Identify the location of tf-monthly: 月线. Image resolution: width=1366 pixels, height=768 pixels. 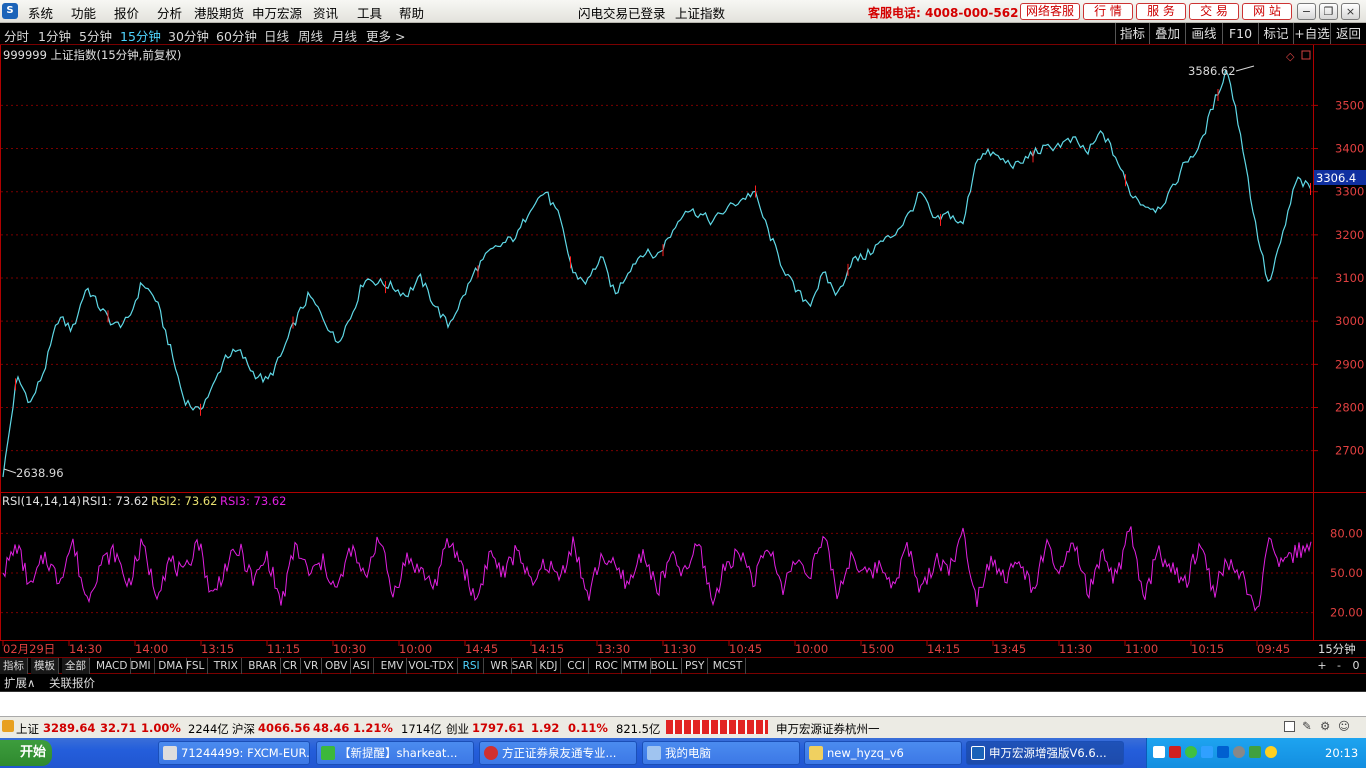
(344, 35).